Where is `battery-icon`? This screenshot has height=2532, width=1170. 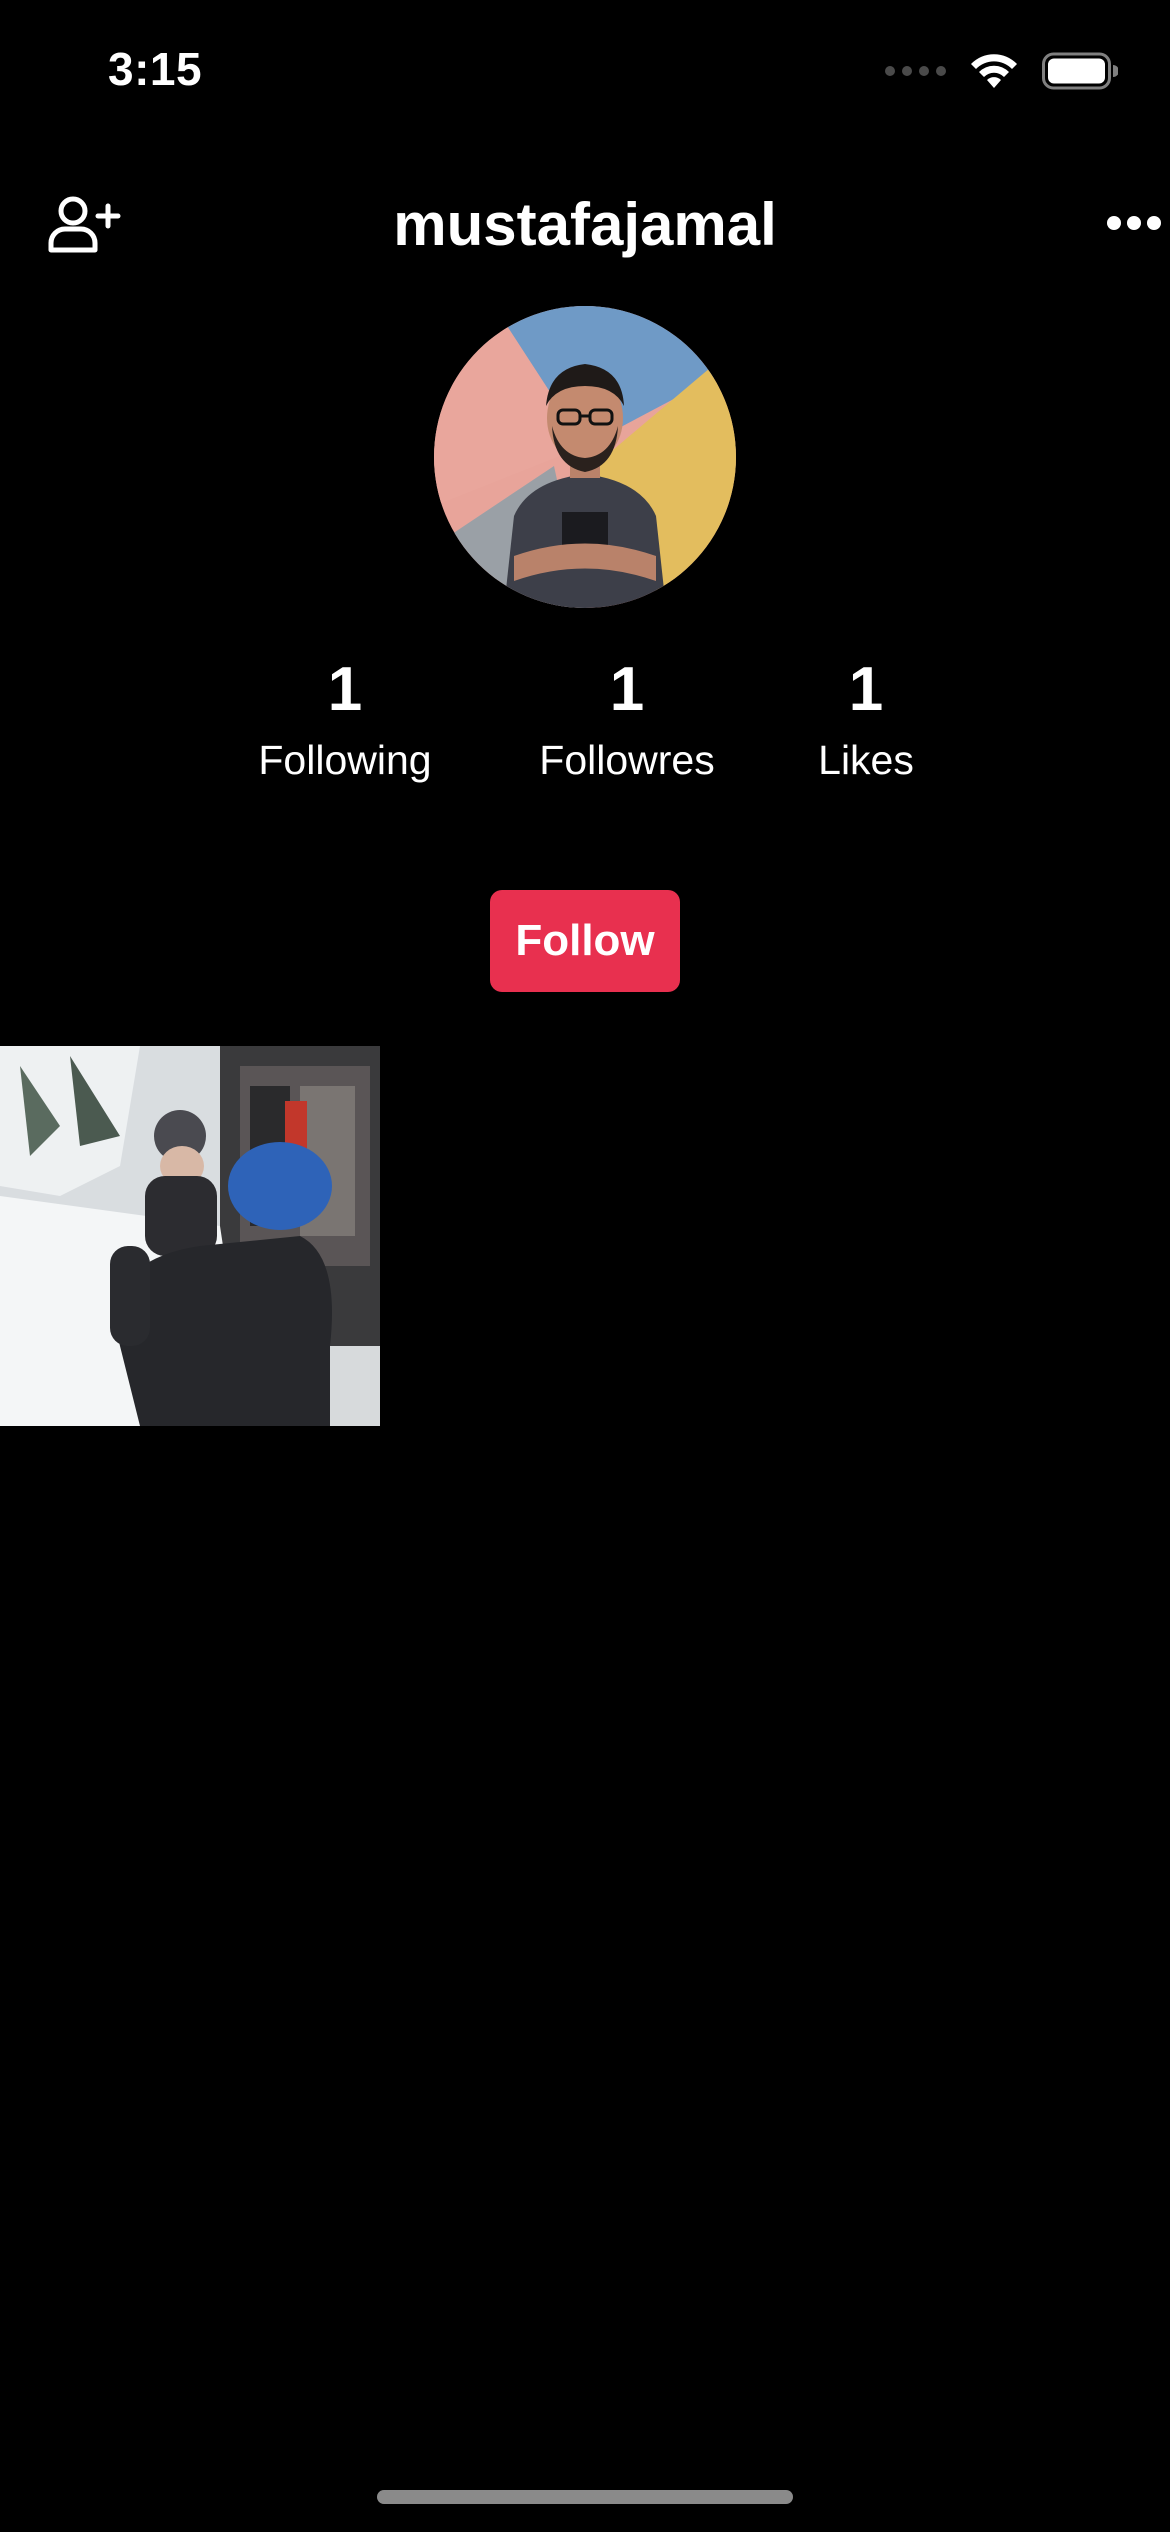 battery-icon is located at coordinates (1080, 71).